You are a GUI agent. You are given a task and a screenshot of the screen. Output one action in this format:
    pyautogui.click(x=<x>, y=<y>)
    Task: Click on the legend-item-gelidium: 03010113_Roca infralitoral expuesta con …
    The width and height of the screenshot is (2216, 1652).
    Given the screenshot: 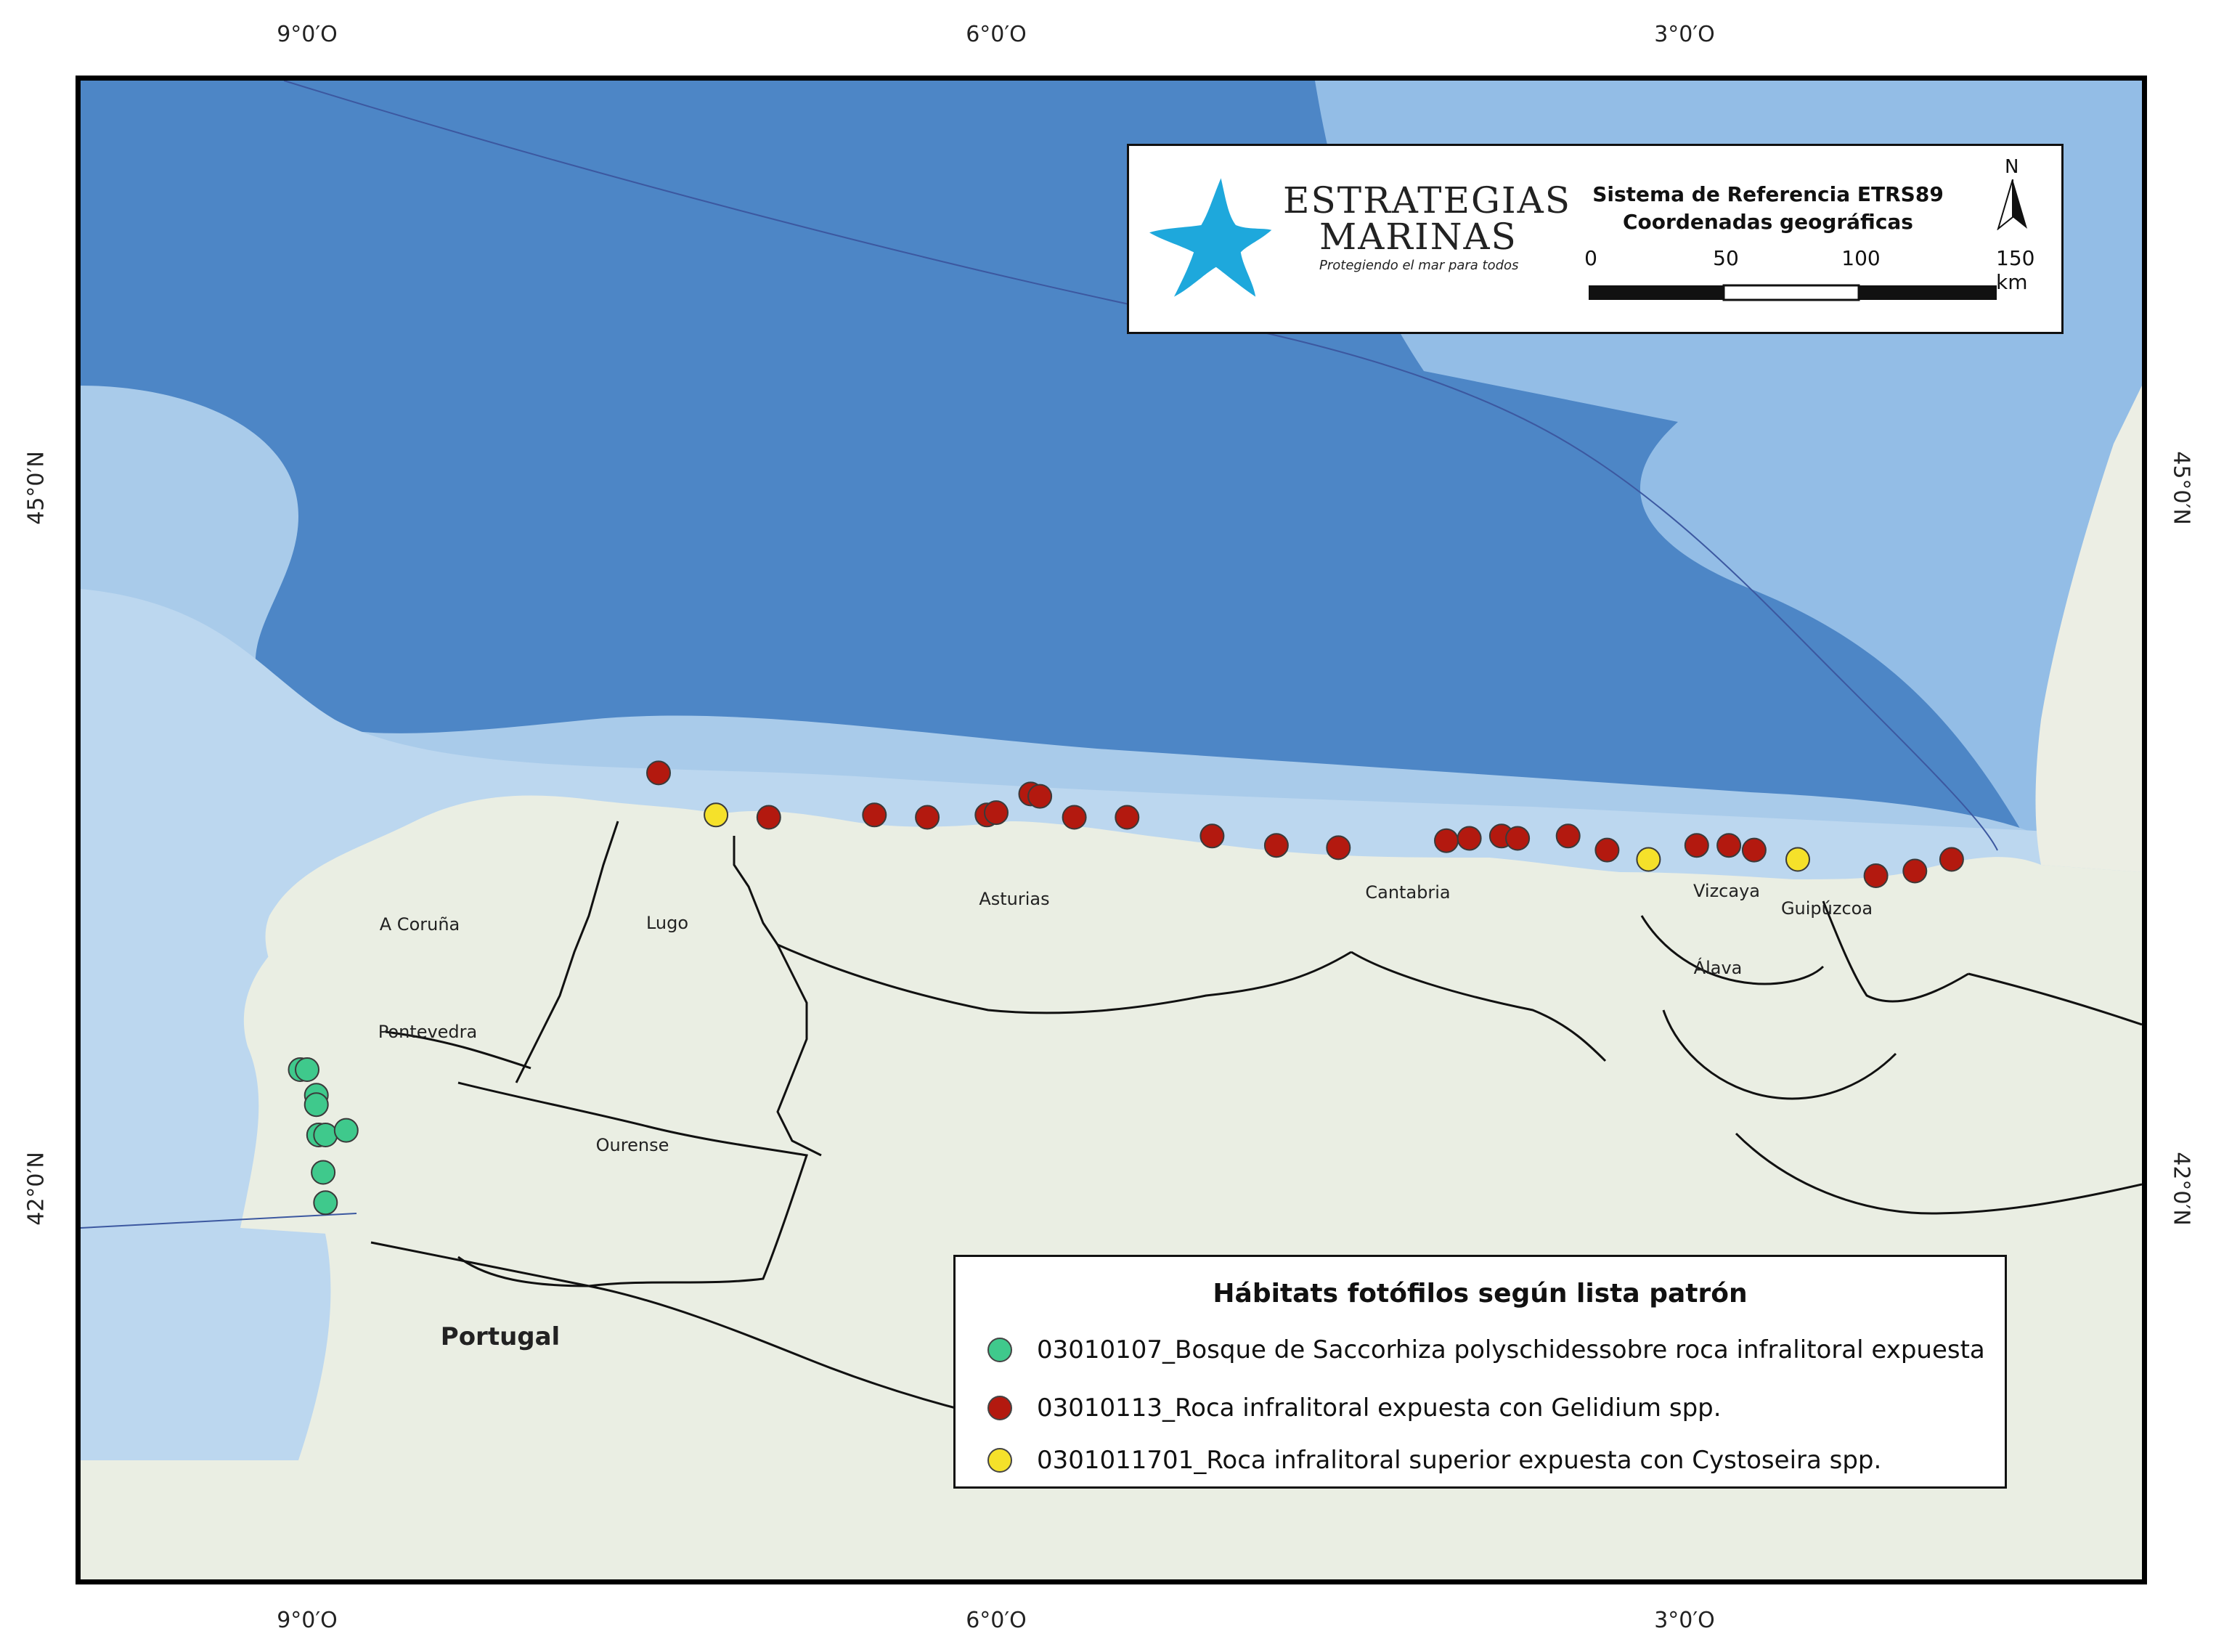 What is the action you would take?
    pyautogui.click(x=1355, y=1408)
    